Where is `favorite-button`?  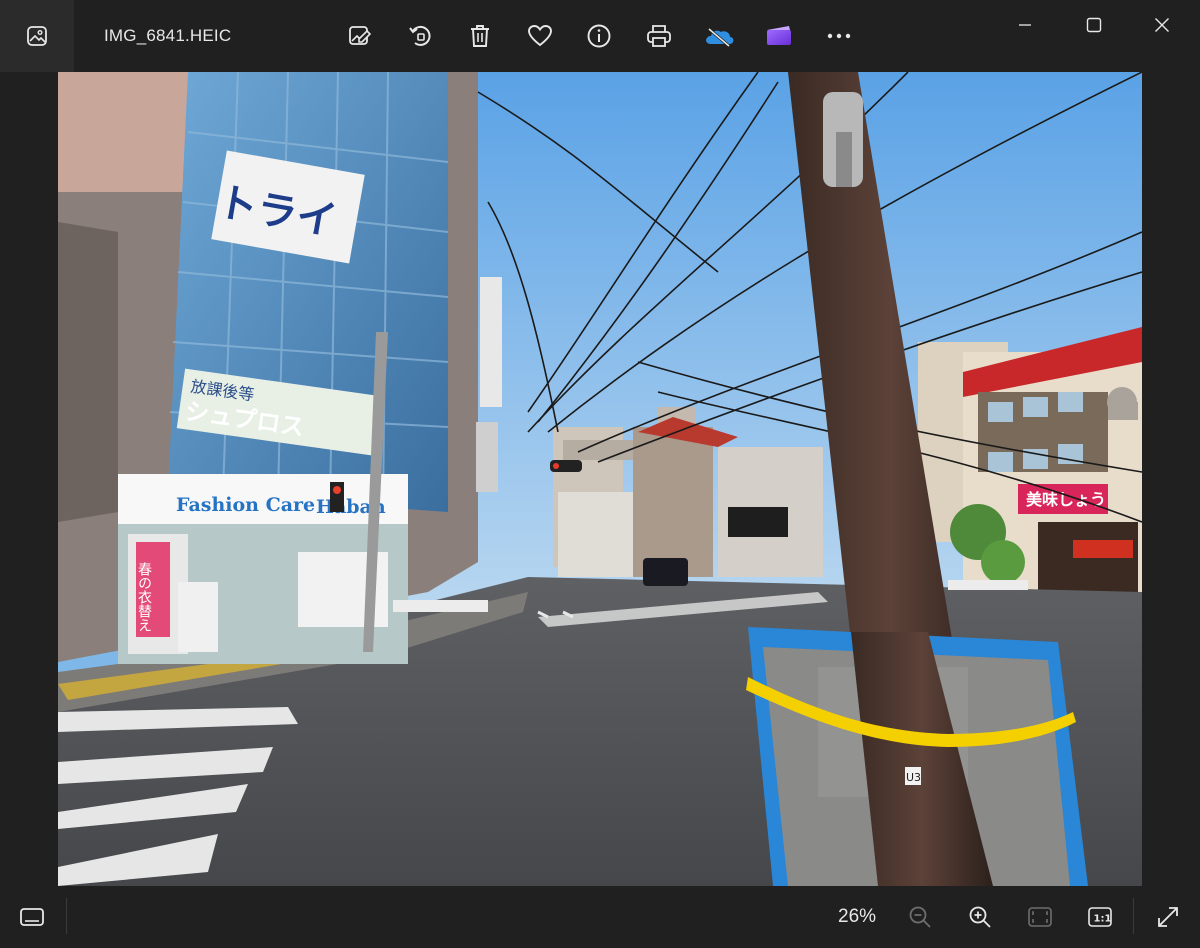 favorite-button is located at coordinates (540, 36).